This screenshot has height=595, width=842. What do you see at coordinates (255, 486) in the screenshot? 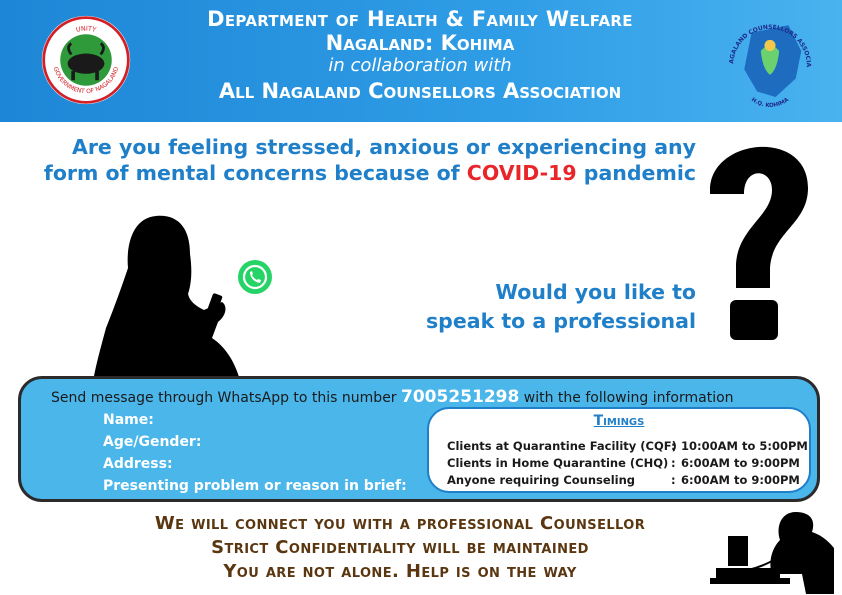
I see `field-problem: Presenting problem or reason in brief:` at bounding box center [255, 486].